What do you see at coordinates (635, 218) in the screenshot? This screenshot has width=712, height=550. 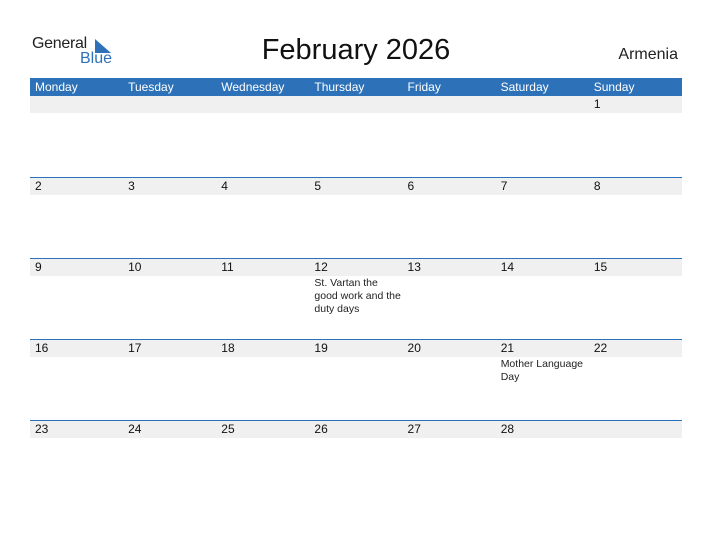 I see `day-cell: 8` at bounding box center [635, 218].